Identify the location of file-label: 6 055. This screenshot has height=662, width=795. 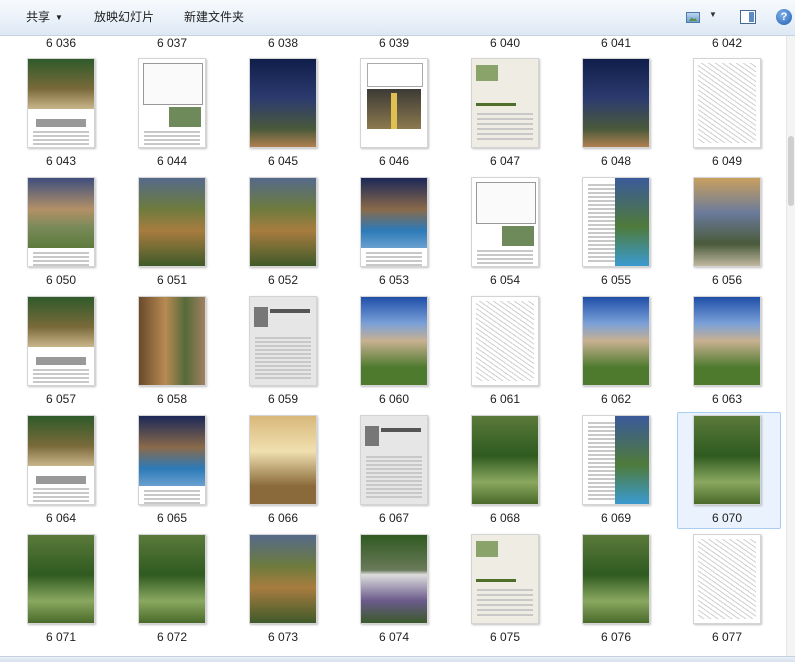
(616, 280).